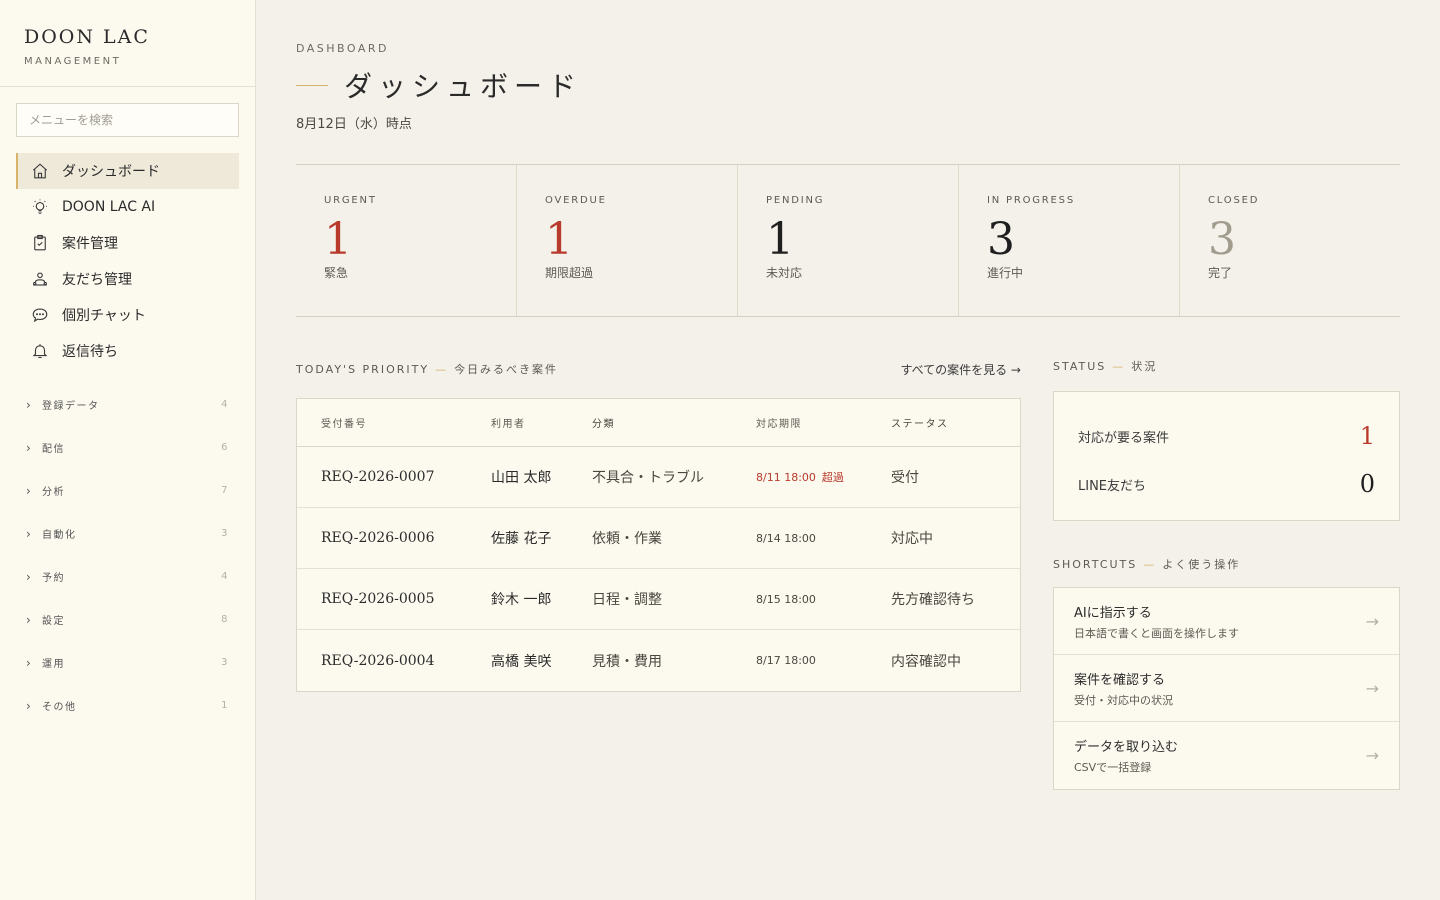 This screenshot has height=900, width=1440. I want to click on nav-label: 友だち管理, so click(97, 280).